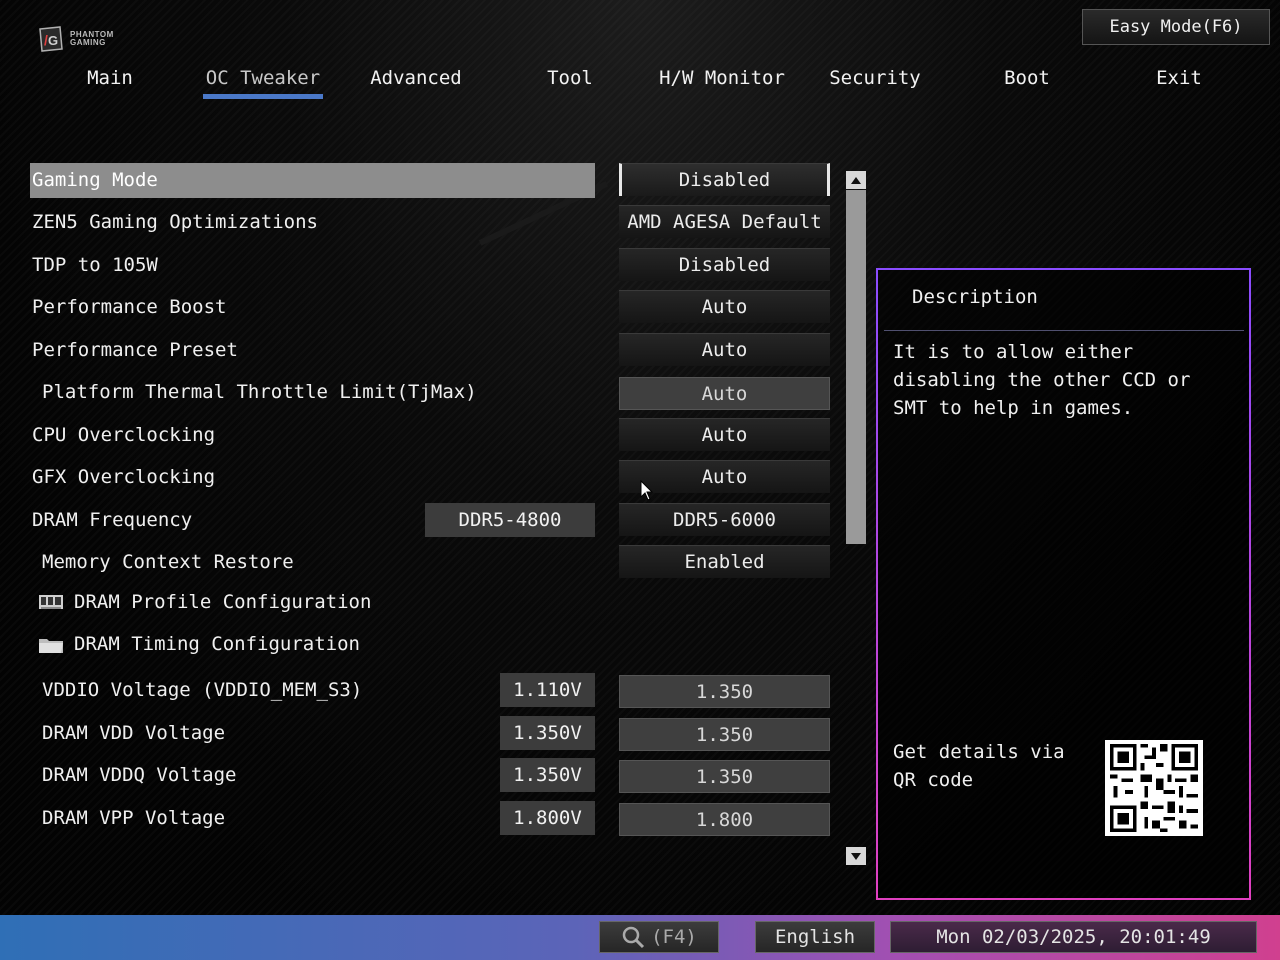 This screenshot has width=1280, height=960. What do you see at coordinates (724, 691) in the screenshot?
I see `vddio-voltage-value: 1.350` at bounding box center [724, 691].